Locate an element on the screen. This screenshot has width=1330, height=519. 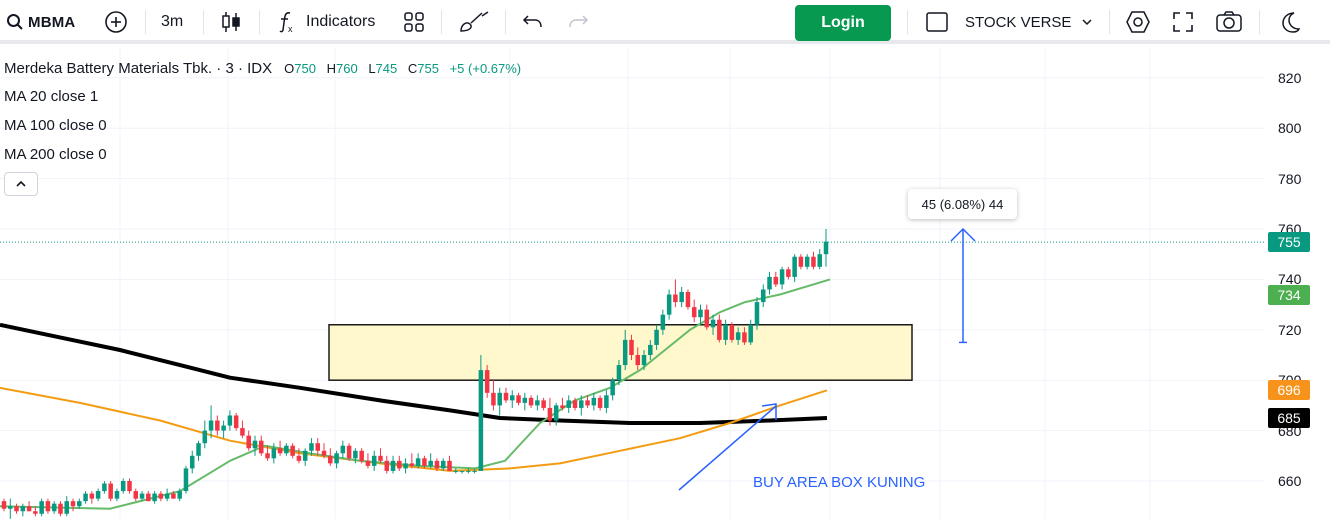
brush-icon is located at coordinates (474, 21).